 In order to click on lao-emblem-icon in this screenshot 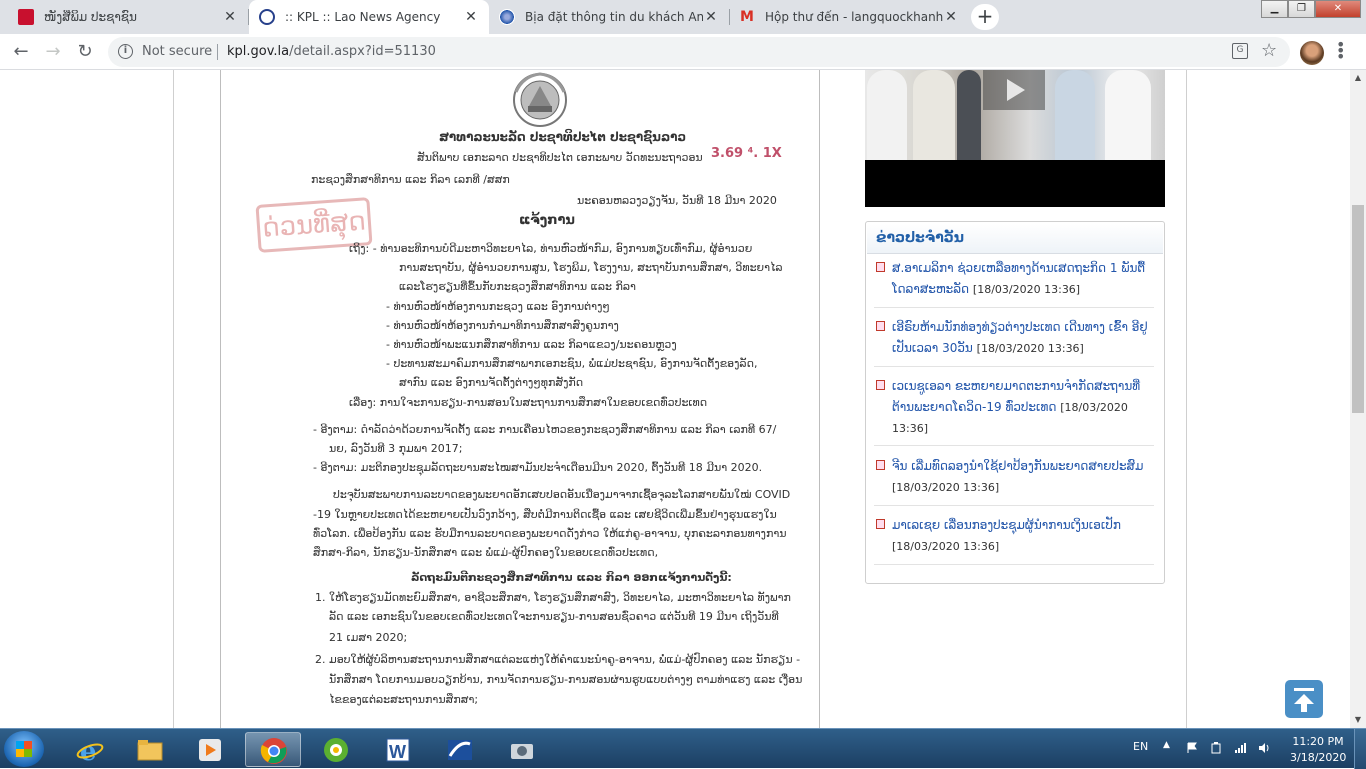, I will do `click(540, 99)`.